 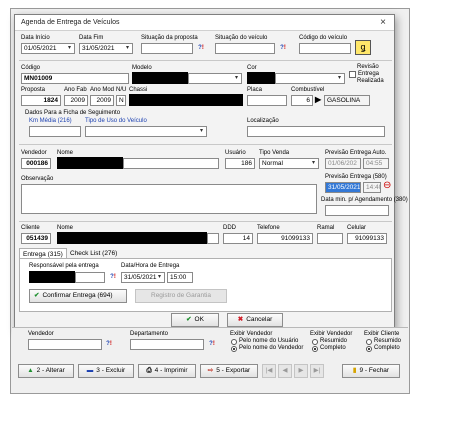 I want to click on cliente-field: 051439, so click(x=36, y=238).